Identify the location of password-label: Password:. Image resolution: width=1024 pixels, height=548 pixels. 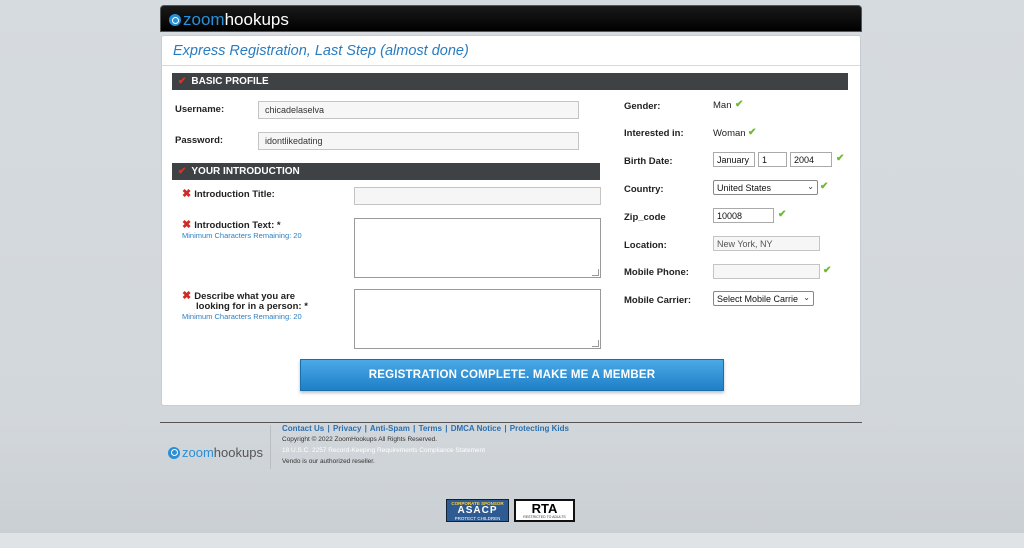
(199, 140).